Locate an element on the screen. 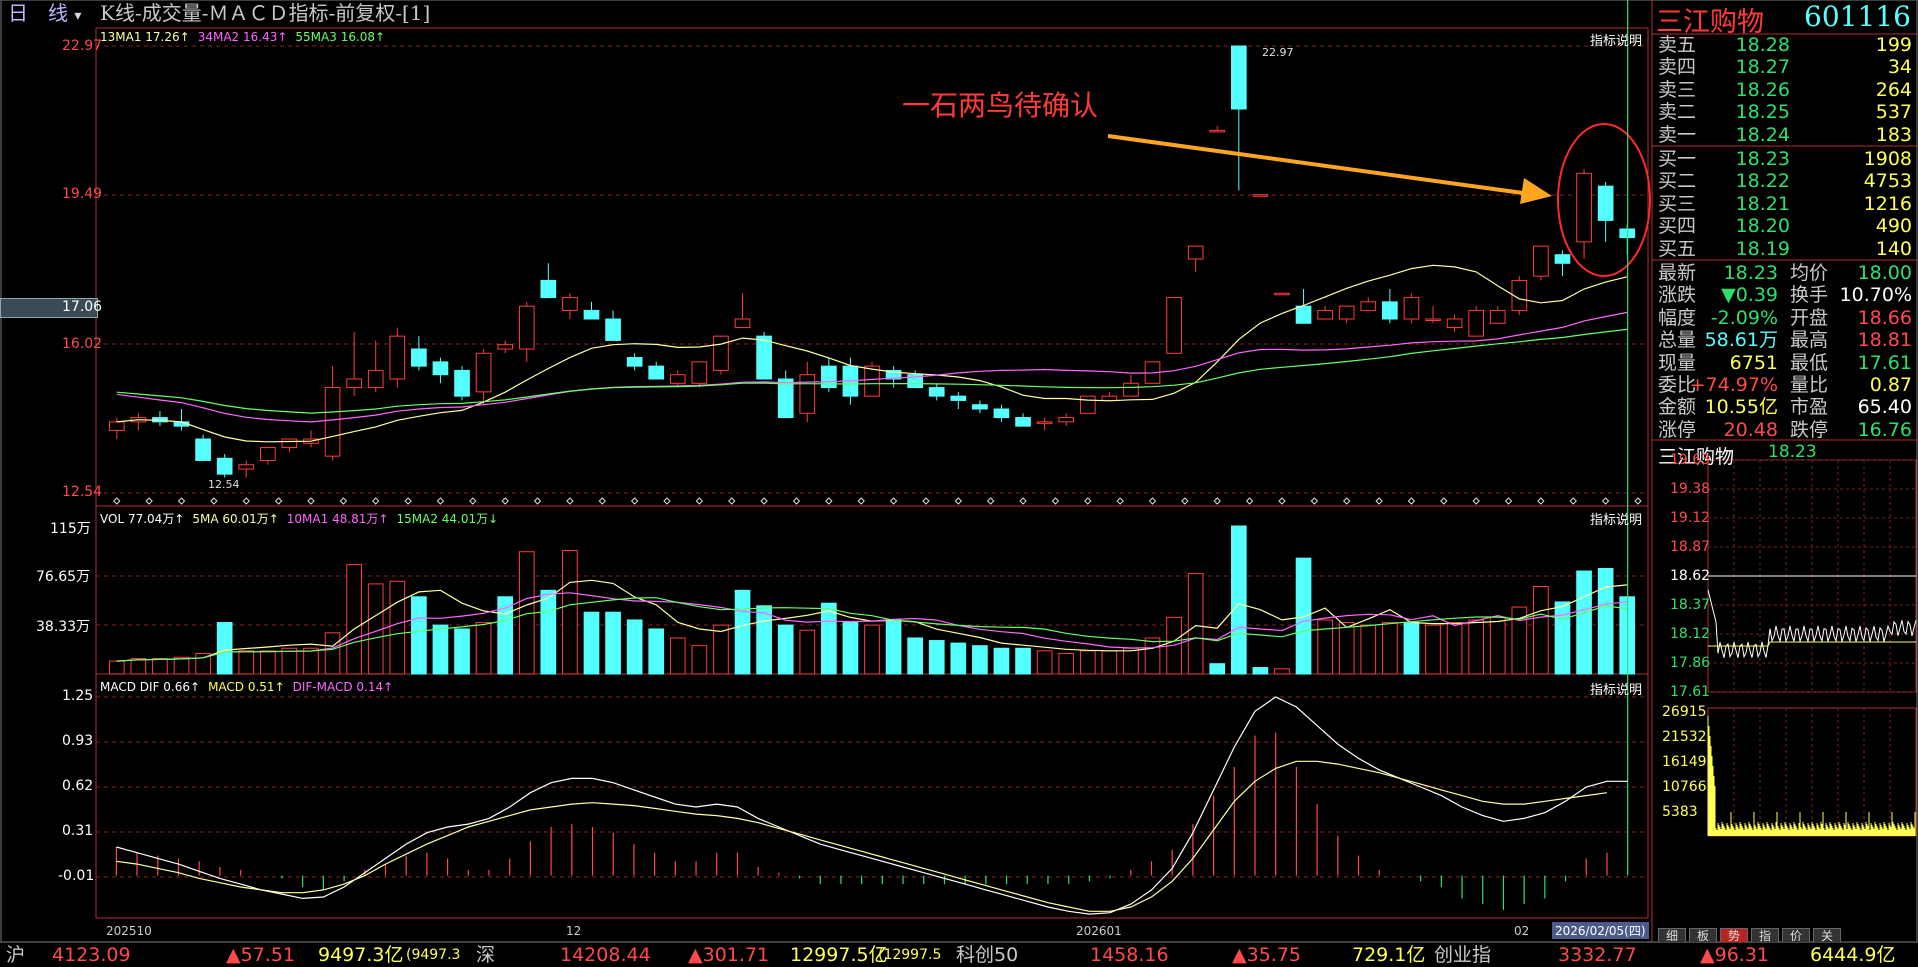 The height and width of the screenshot is (967, 1918). high-price-marker: 22.97 is located at coordinates (1278, 52).